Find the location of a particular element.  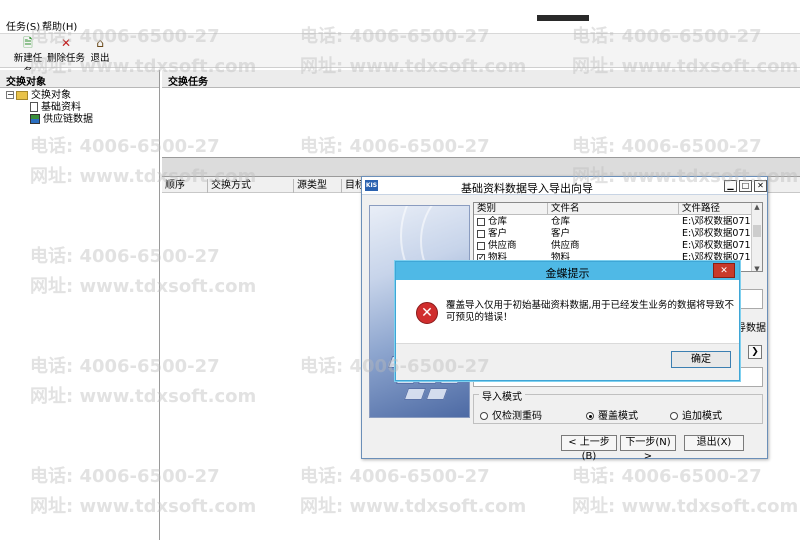

left-pane-header: 交换对象 is located at coordinates (79, 79).